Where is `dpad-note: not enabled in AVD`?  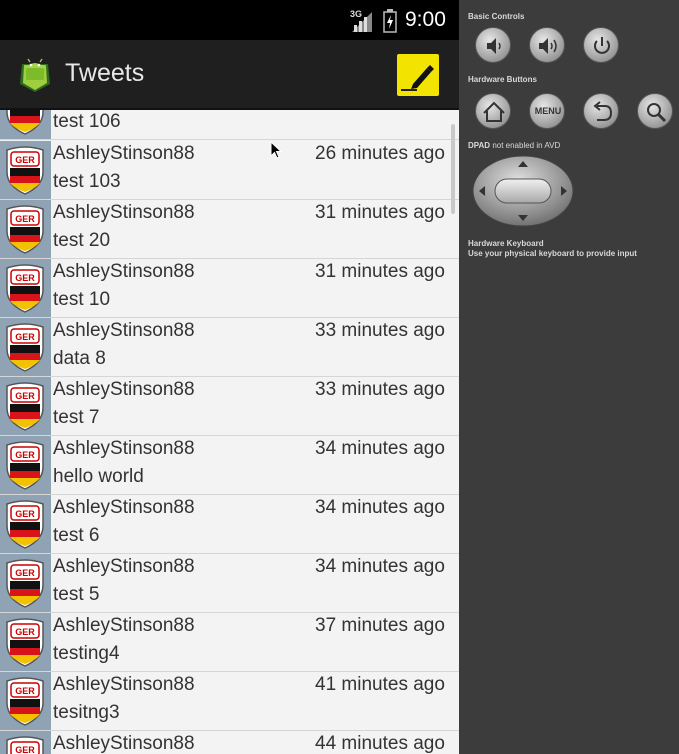 dpad-note: not enabled in AVD is located at coordinates (526, 145).